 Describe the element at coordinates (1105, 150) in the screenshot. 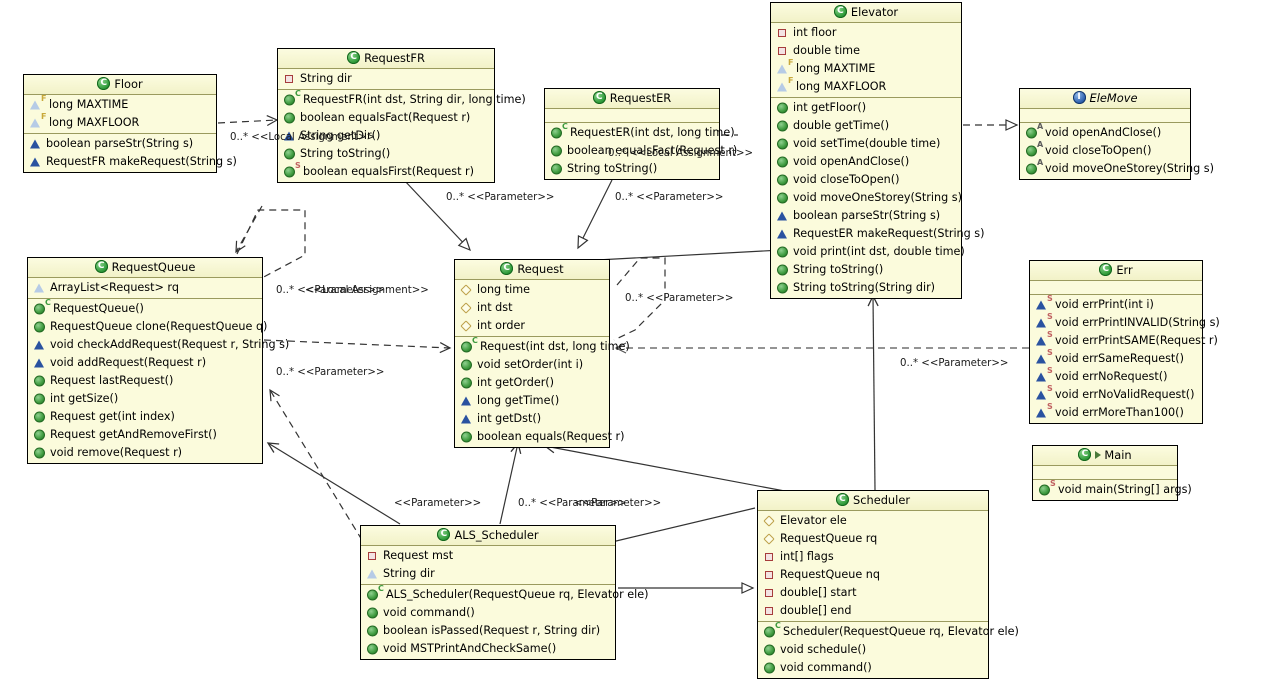

I see `method-row: Avoid closeToOpen()` at that location.